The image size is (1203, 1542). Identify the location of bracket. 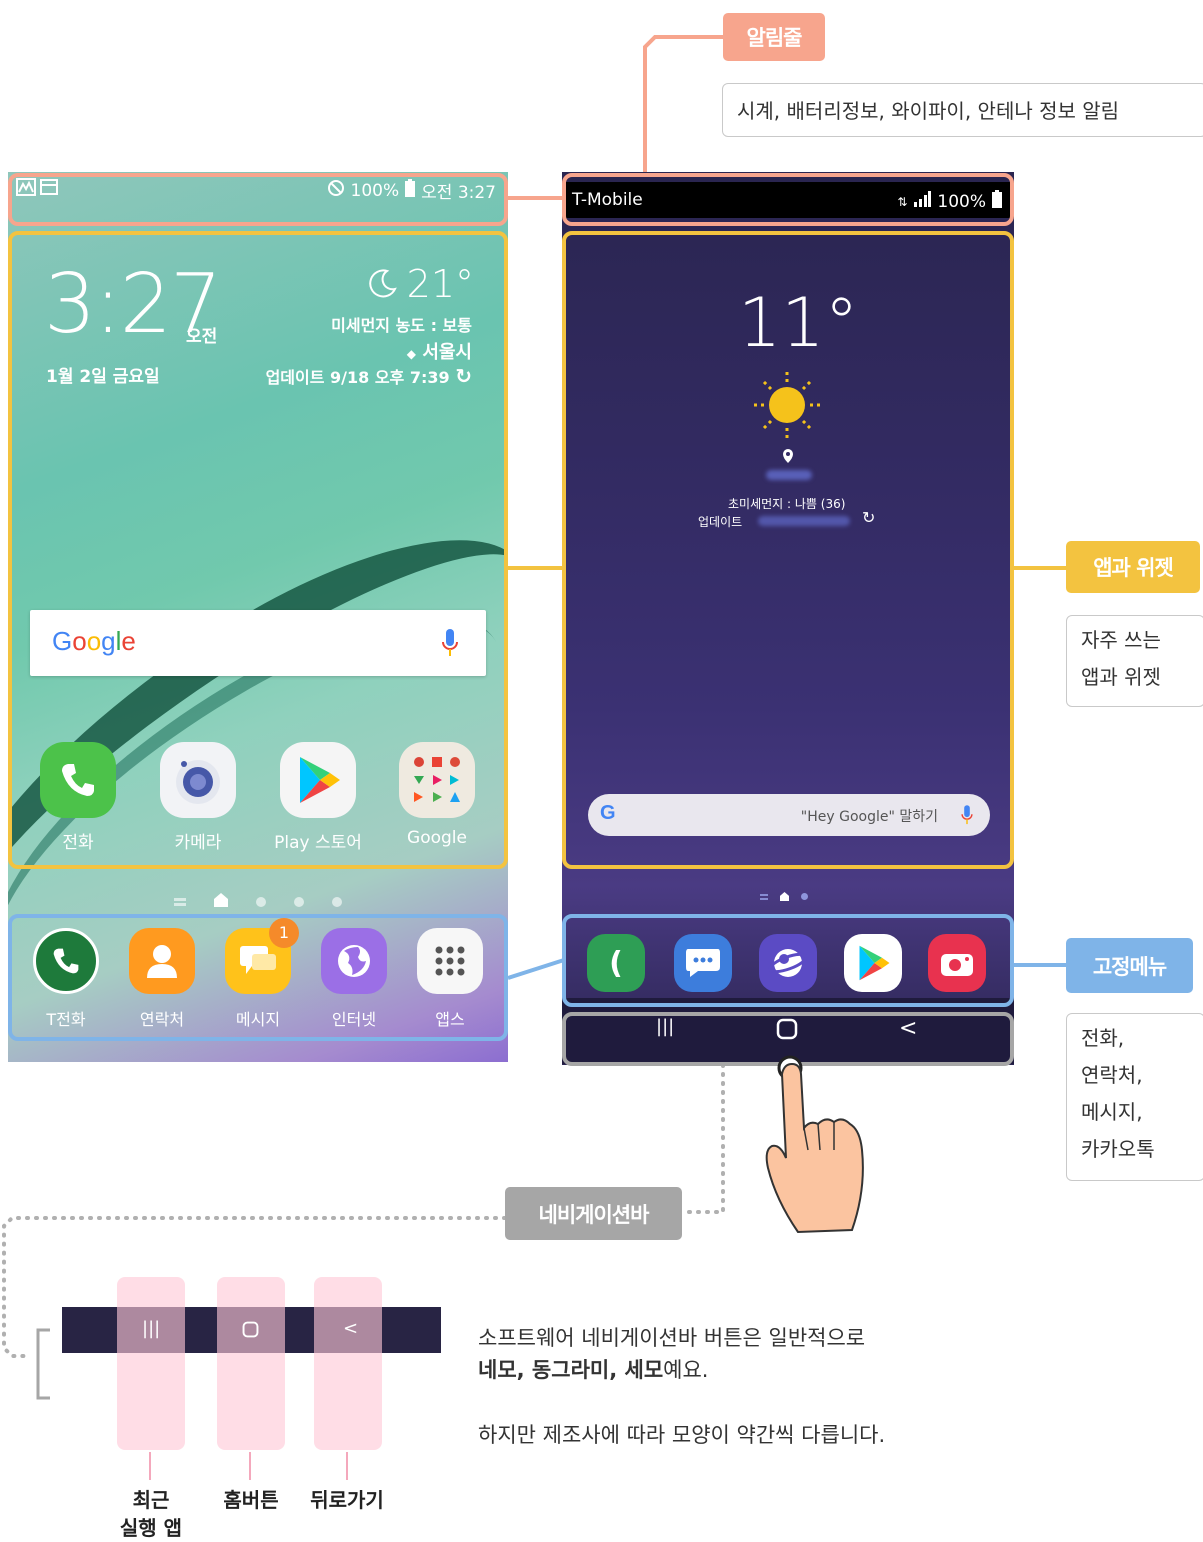
(43, 1364).